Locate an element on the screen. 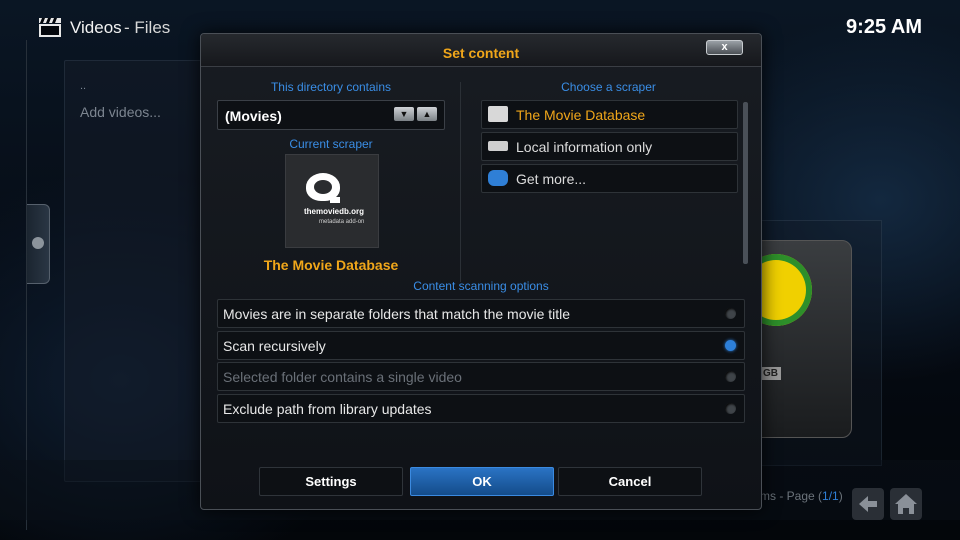 The height and width of the screenshot is (540, 960). scraper-item-local: Local information only is located at coordinates (609, 146).